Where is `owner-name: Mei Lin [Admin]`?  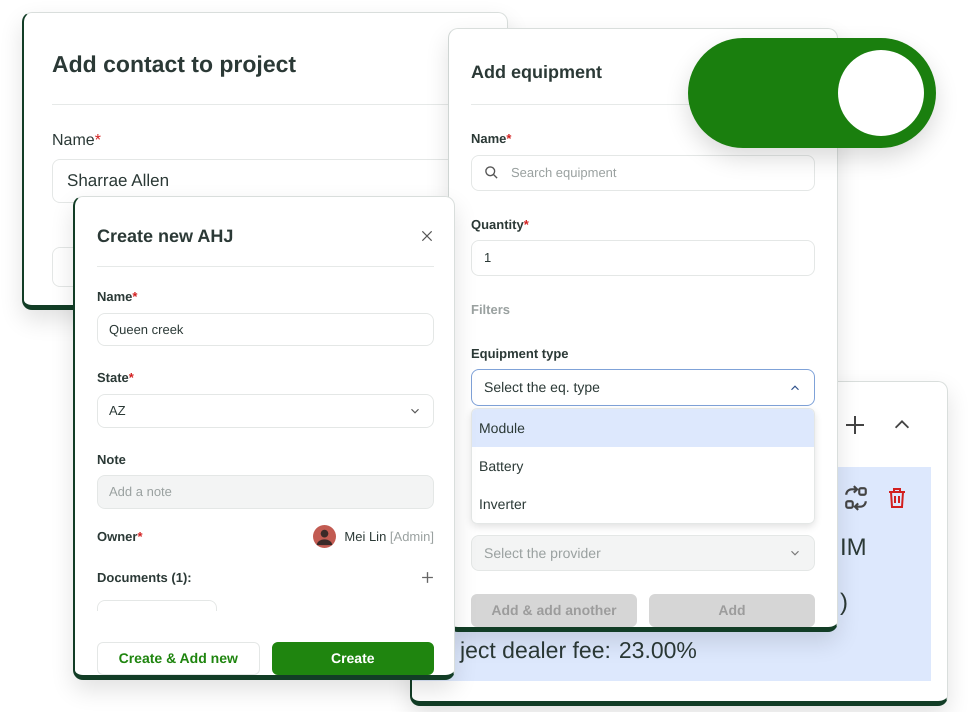
owner-name: Mei Lin [Admin] is located at coordinates (389, 537).